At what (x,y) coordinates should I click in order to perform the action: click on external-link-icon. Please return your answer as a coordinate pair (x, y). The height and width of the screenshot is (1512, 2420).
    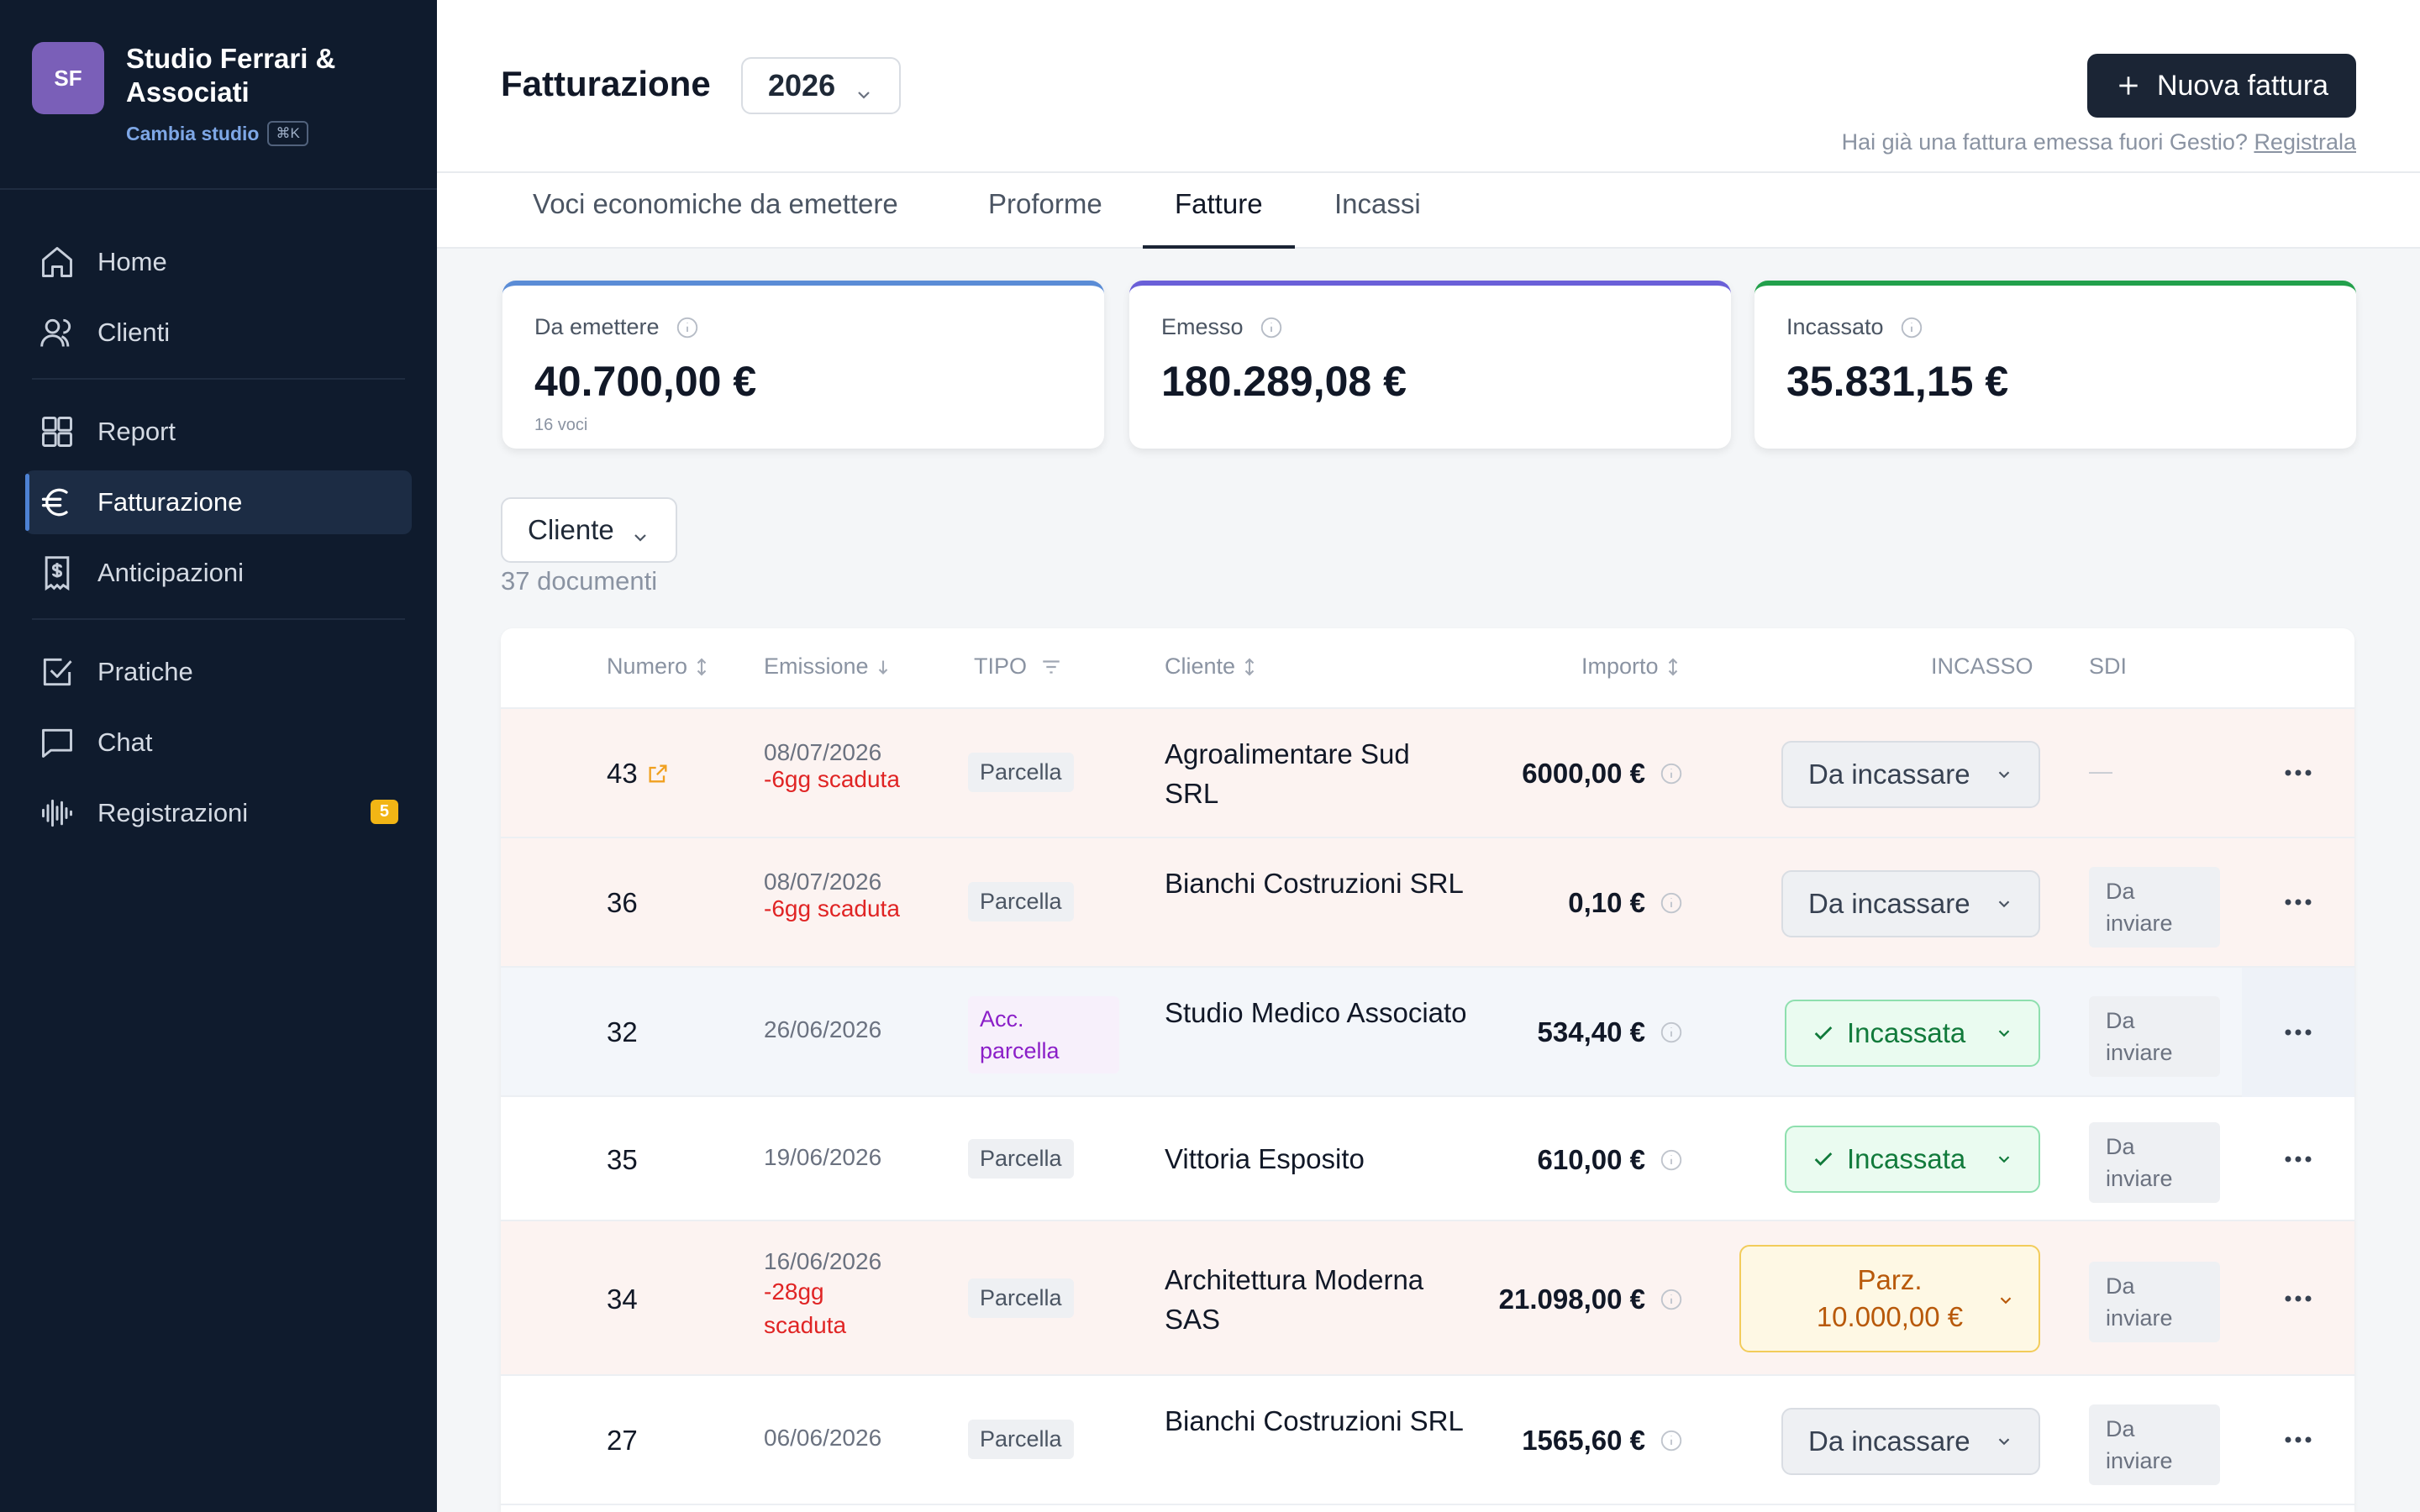
    Looking at the image, I should click on (658, 773).